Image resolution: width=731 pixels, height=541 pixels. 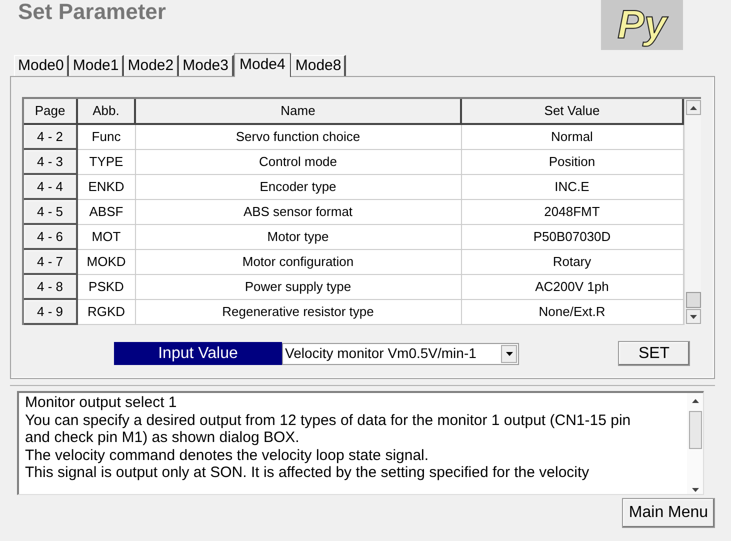 I want to click on value-dropdown: Velocity monitor Vm0.5V/min-1, so click(x=400, y=353).